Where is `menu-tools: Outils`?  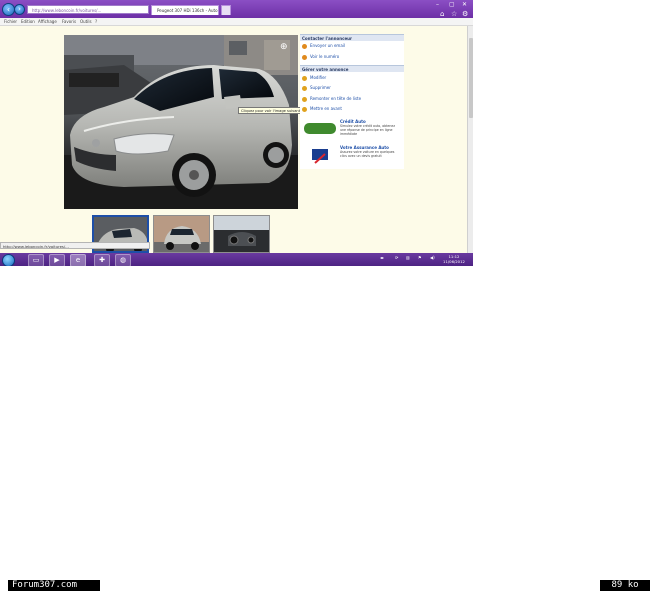 menu-tools: Outils is located at coordinates (86, 21).